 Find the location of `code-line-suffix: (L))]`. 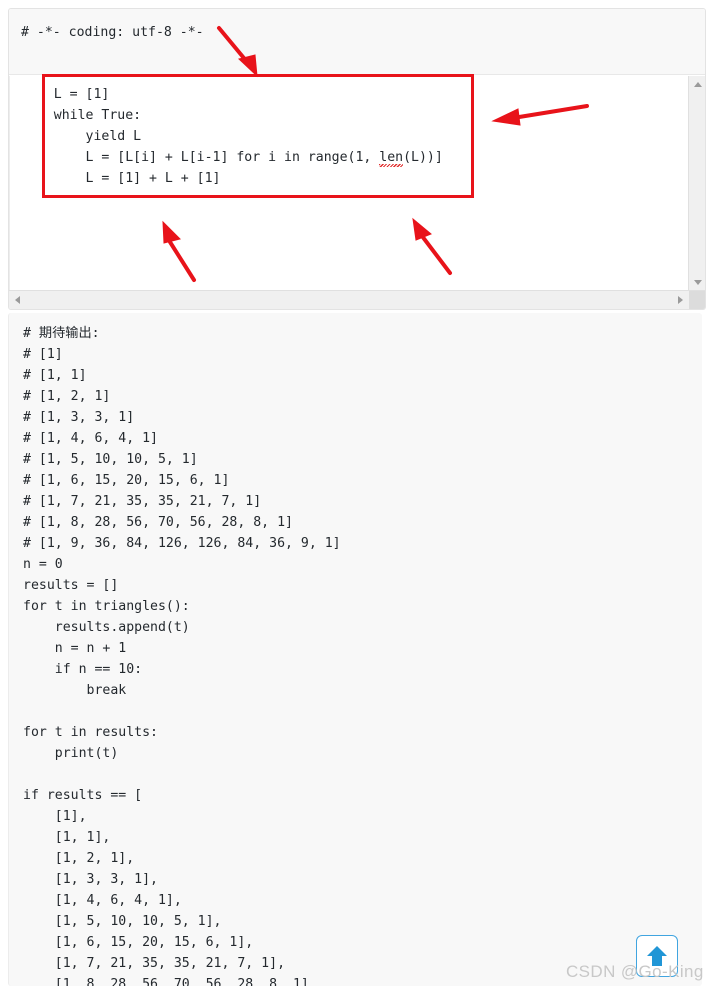

code-line-suffix: (L))] is located at coordinates (423, 157).